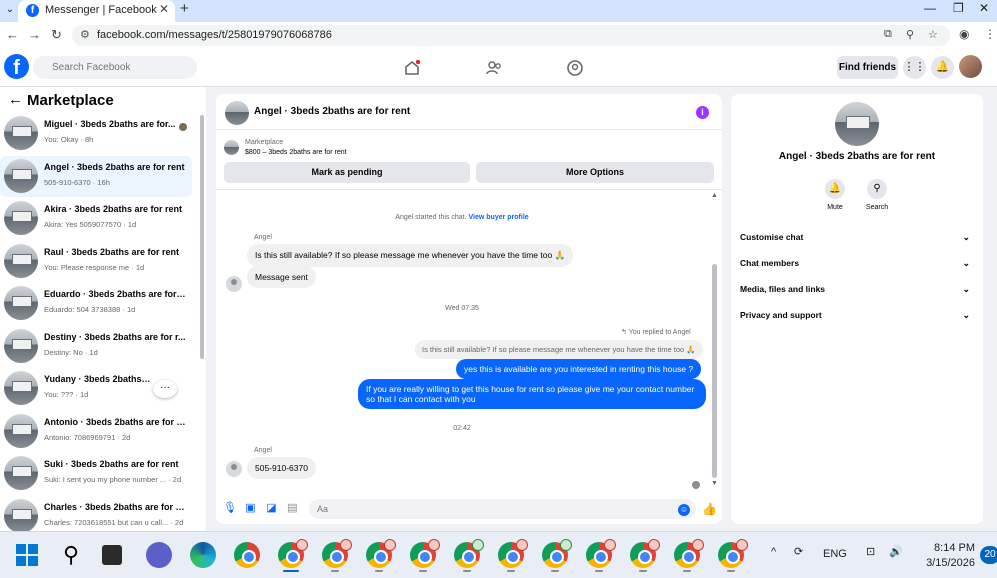  What do you see at coordinates (958, 8) in the screenshot?
I see `restore-icon: ❐` at bounding box center [958, 8].